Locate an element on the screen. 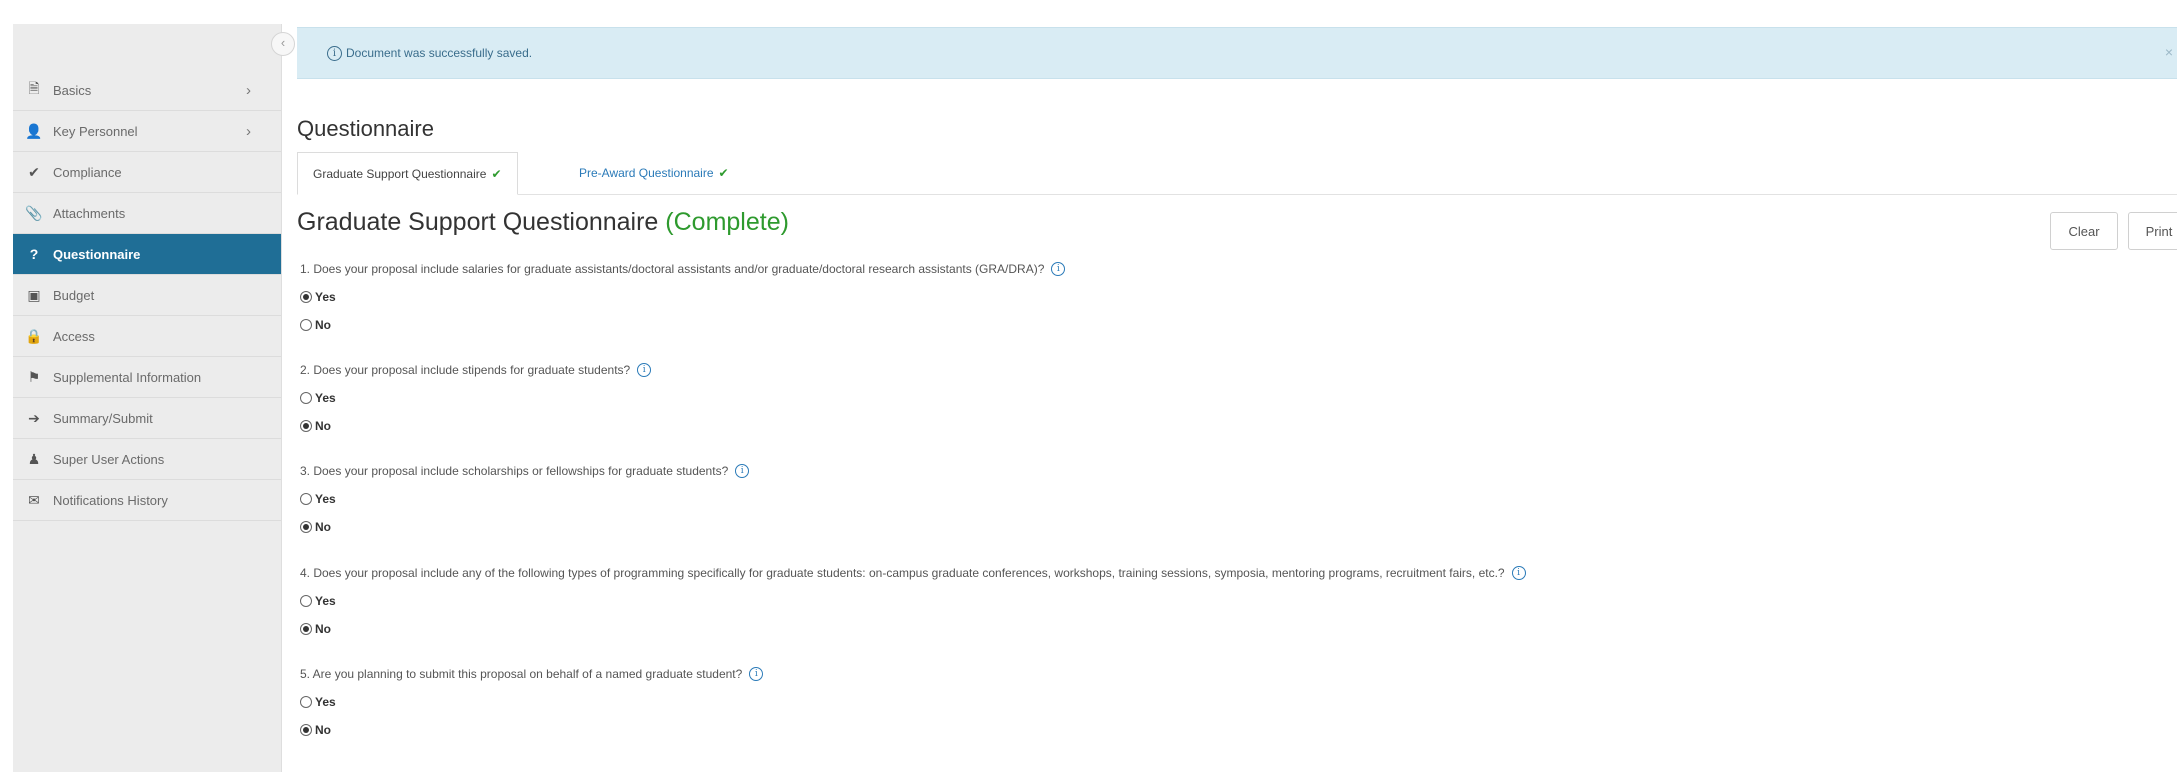  paperclip-icon: 📎 is located at coordinates (34, 212).